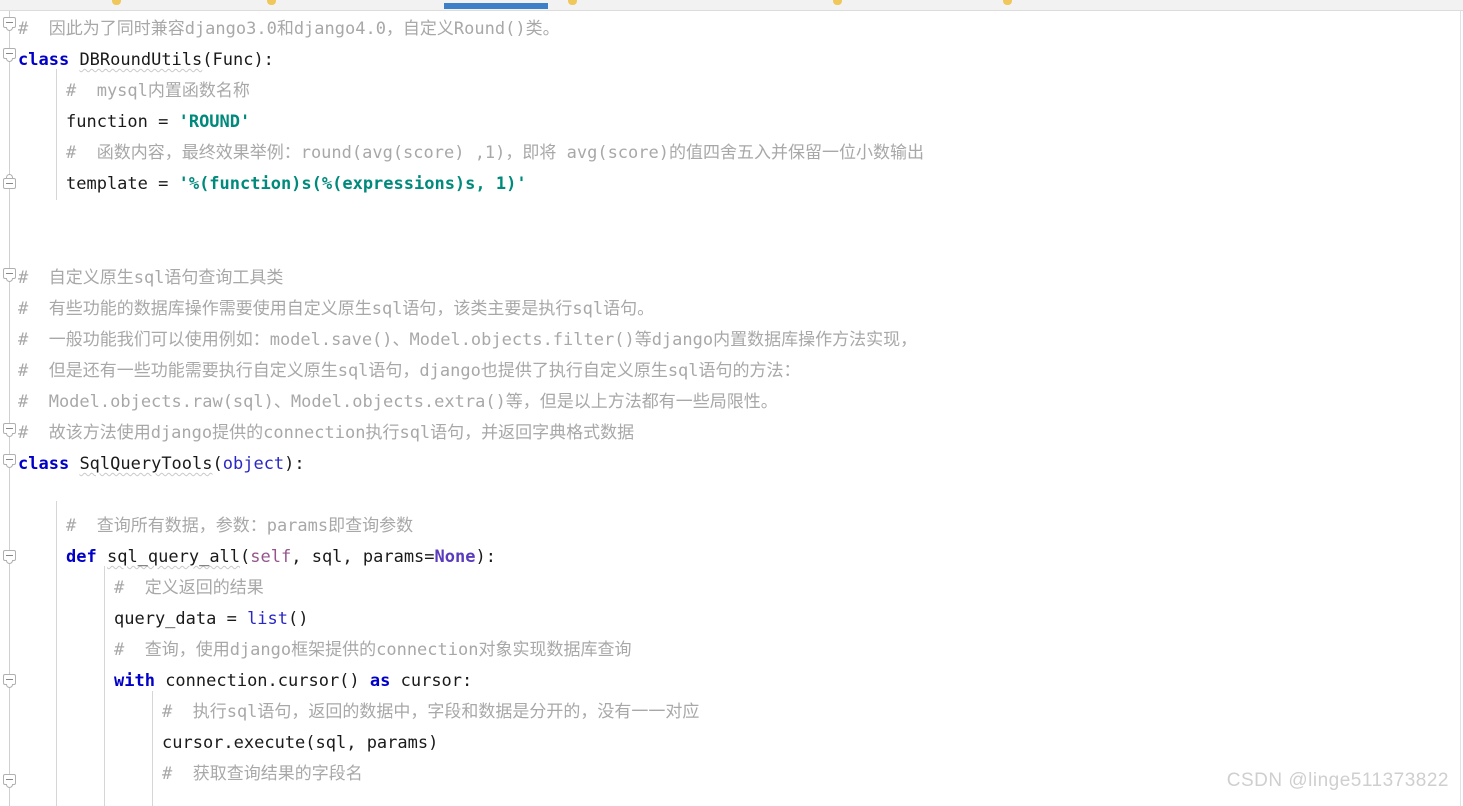 The image size is (1463, 806). What do you see at coordinates (262, 681) in the screenshot?
I see `code-token-plain: connection.cursor()` at bounding box center [262, 681].